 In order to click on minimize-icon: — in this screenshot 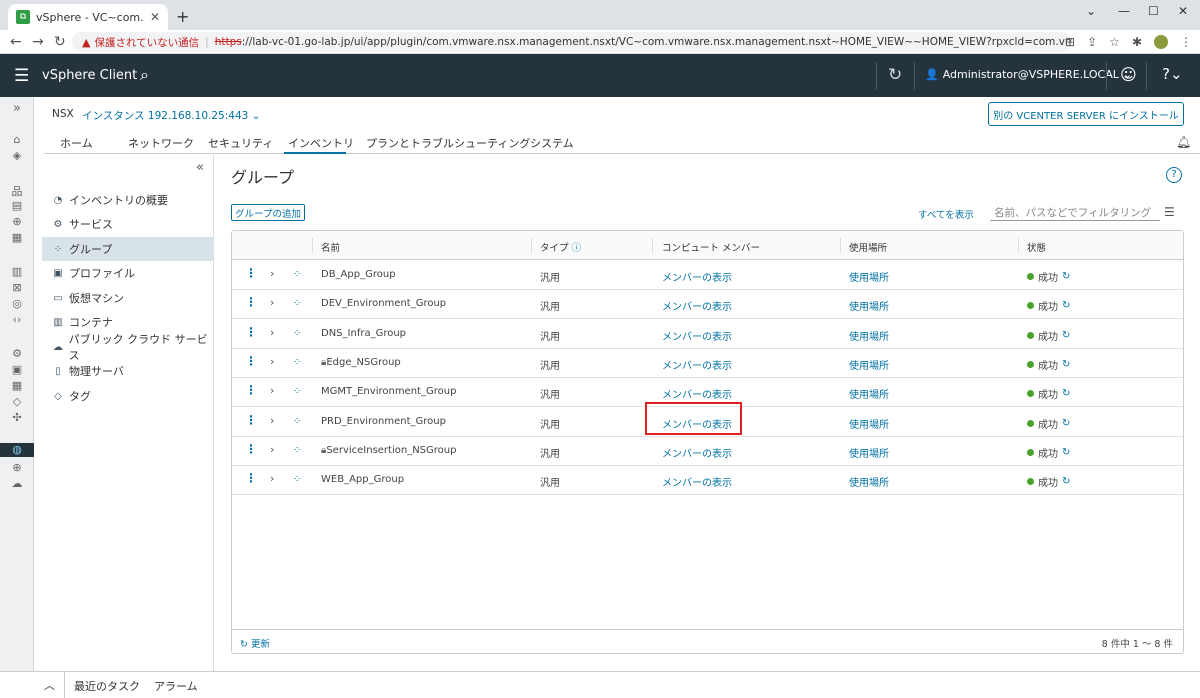, I will do `click(1124, 11)`.